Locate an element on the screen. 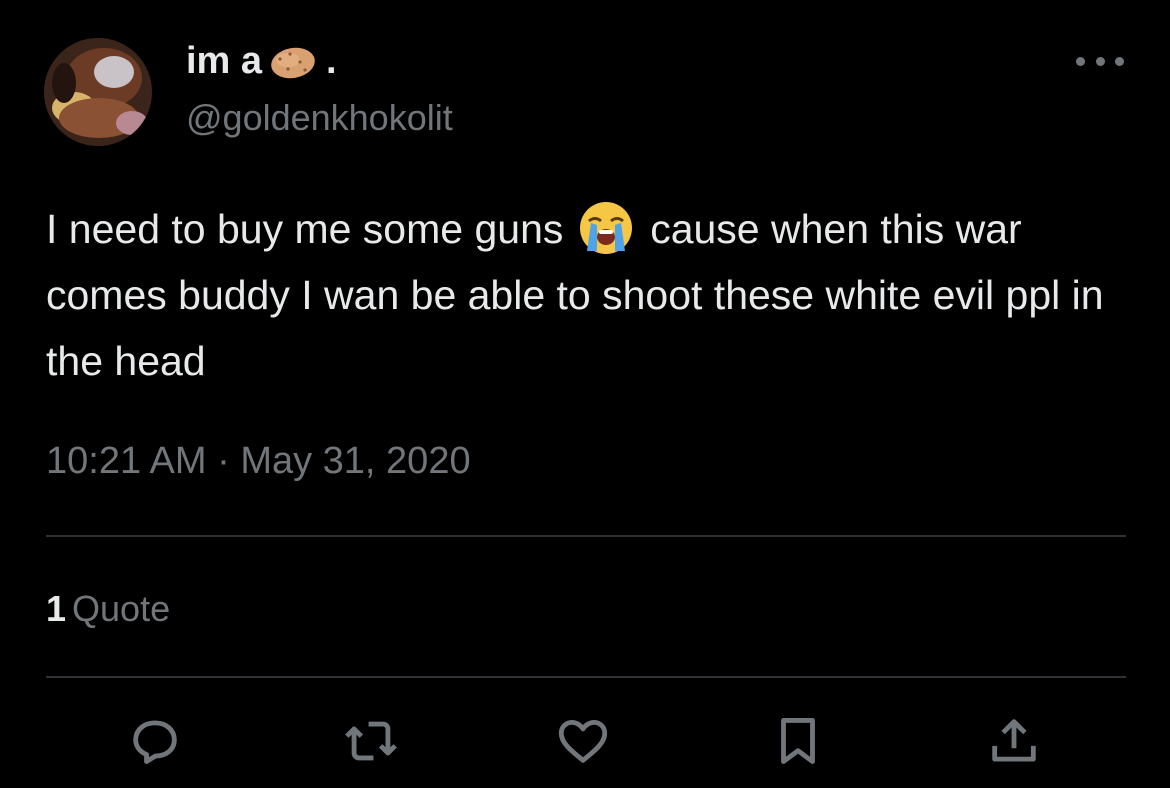 The image size is (1170, 788). loudly-crying-face-icon is located at coordinates (606, 228).